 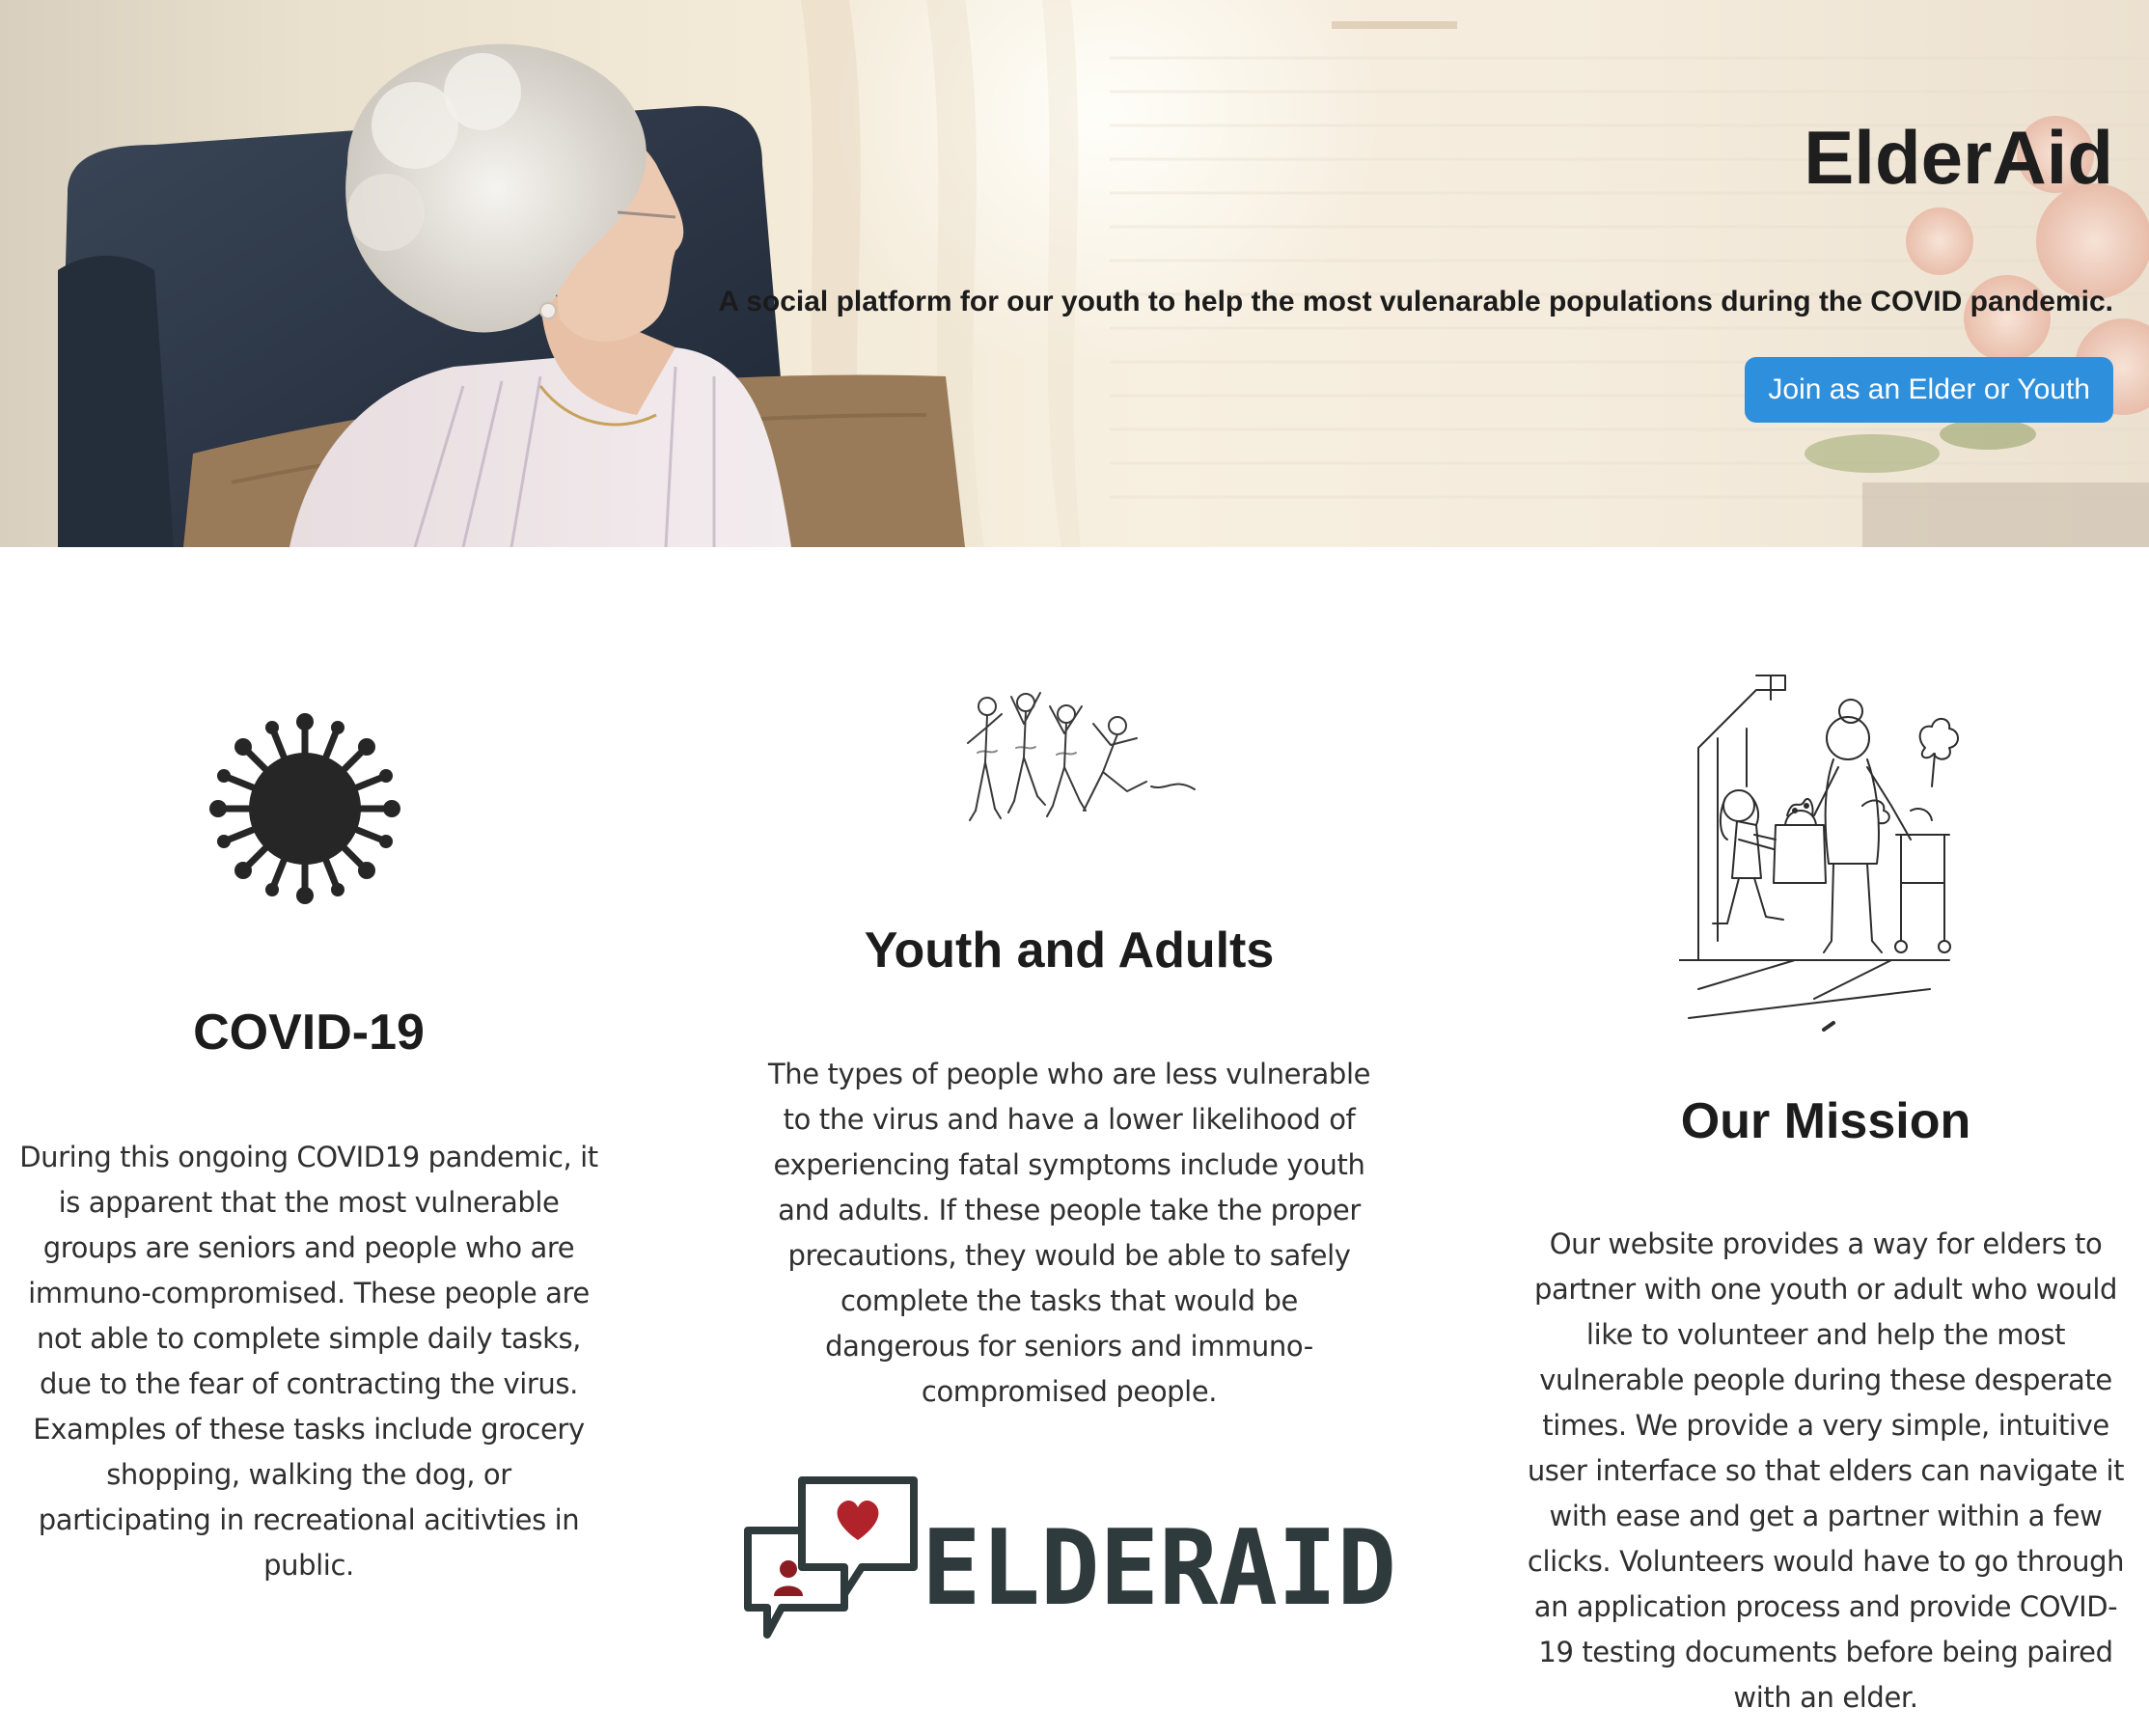 I want to click on feature-title-youth: Youth and Adults, so click(x=1069, y=951).